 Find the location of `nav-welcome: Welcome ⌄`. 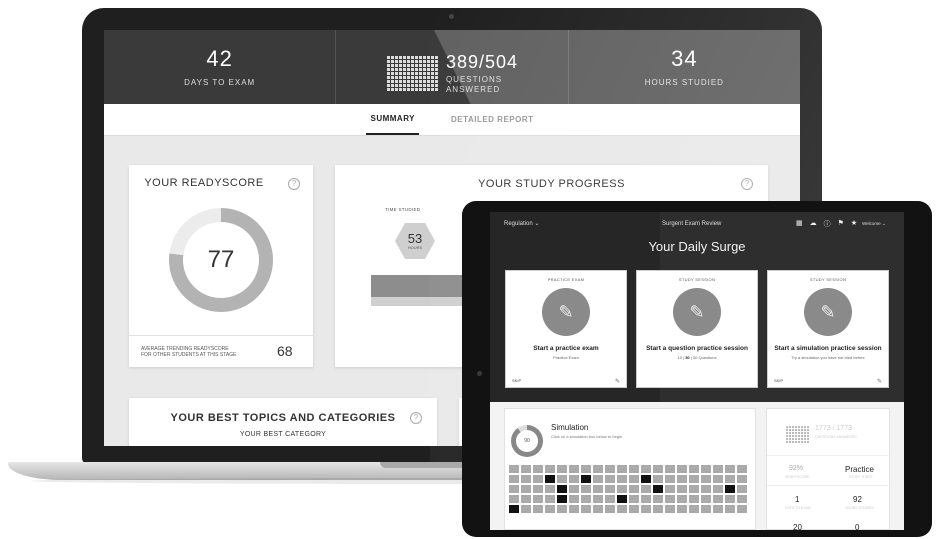

nav-welcome: Welcome ⌄ is located at coordinates (874, 224).